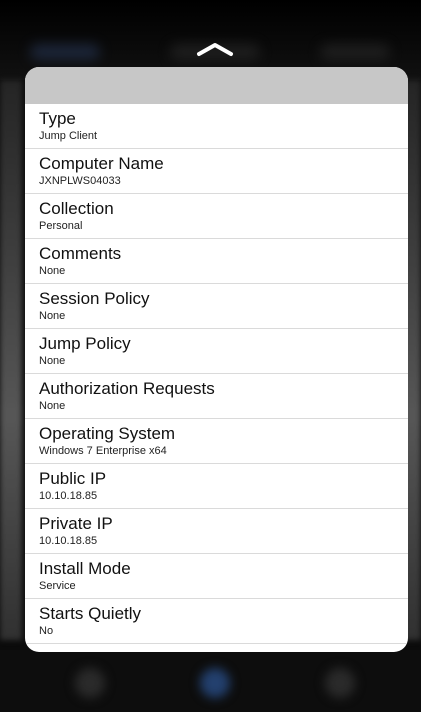  I want to click on detail-row: Starts Quietly No, so click(216, 621).